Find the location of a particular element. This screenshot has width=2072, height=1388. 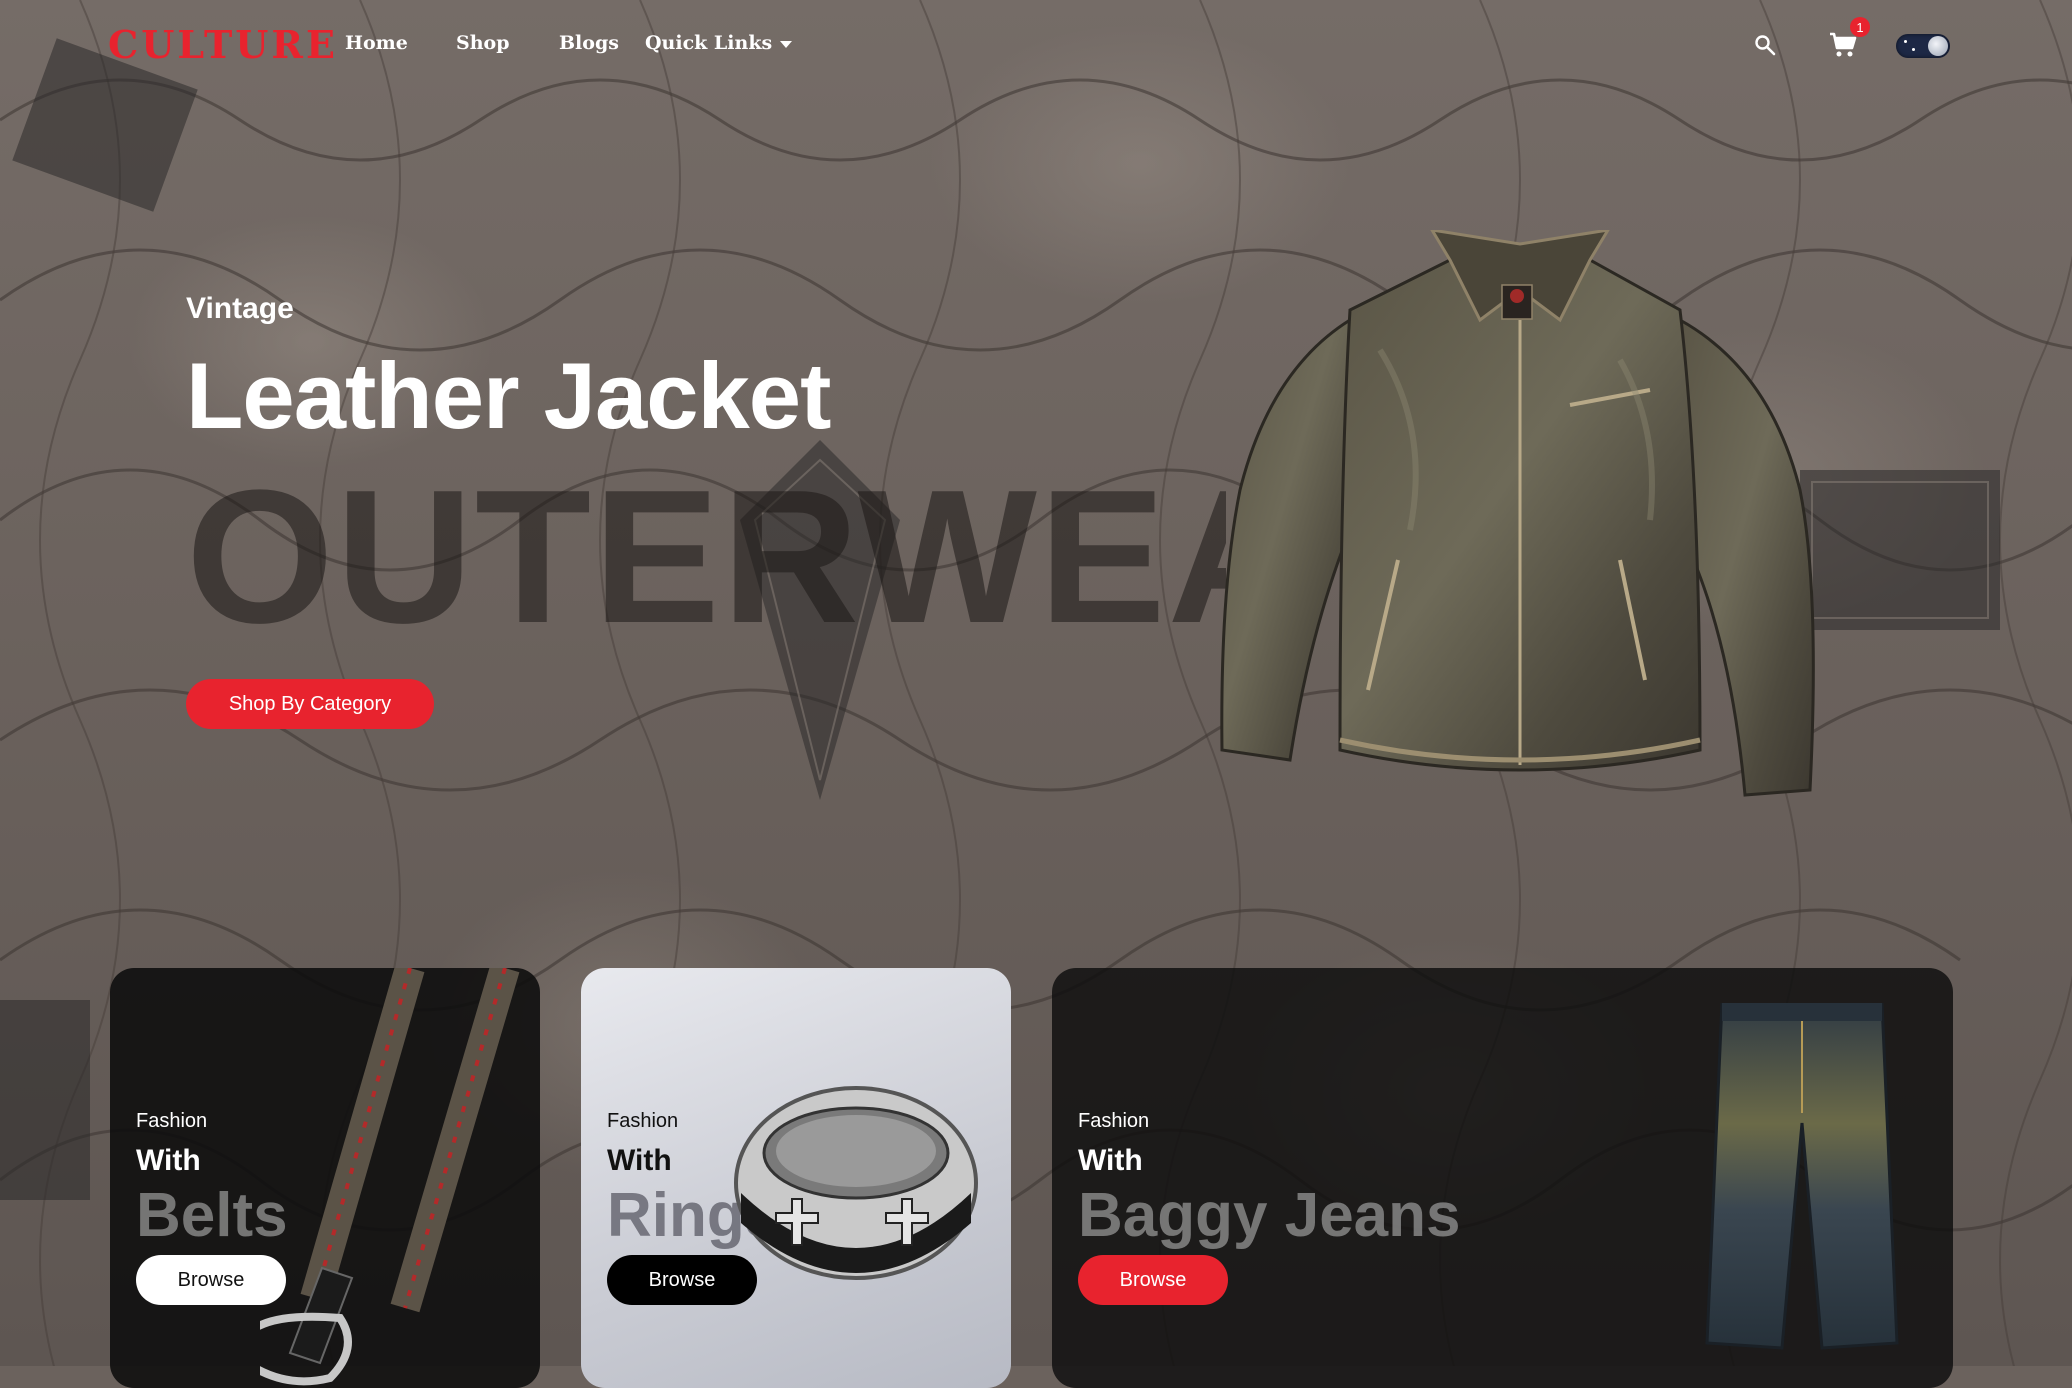

browse-belts-button: Browse is located at coordinates (211, 1280).